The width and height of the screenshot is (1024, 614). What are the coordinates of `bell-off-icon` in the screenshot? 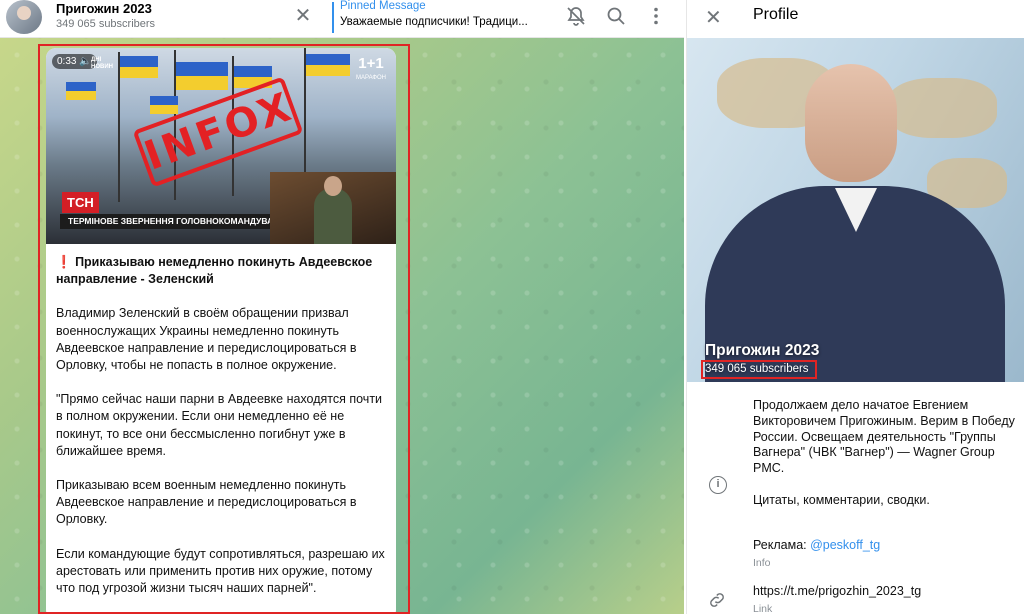 It's located at (576, 16).